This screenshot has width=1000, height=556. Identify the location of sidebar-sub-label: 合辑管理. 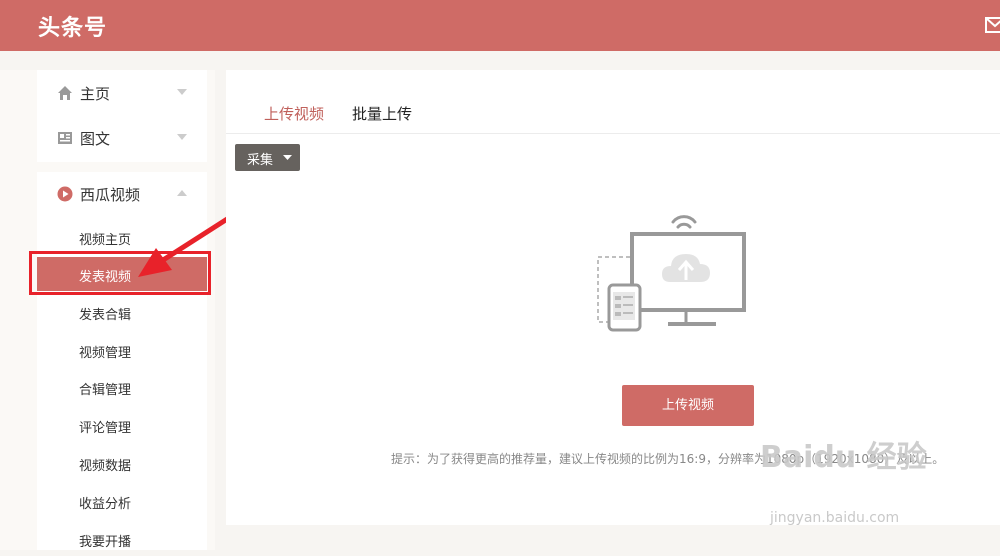
(105, 390).